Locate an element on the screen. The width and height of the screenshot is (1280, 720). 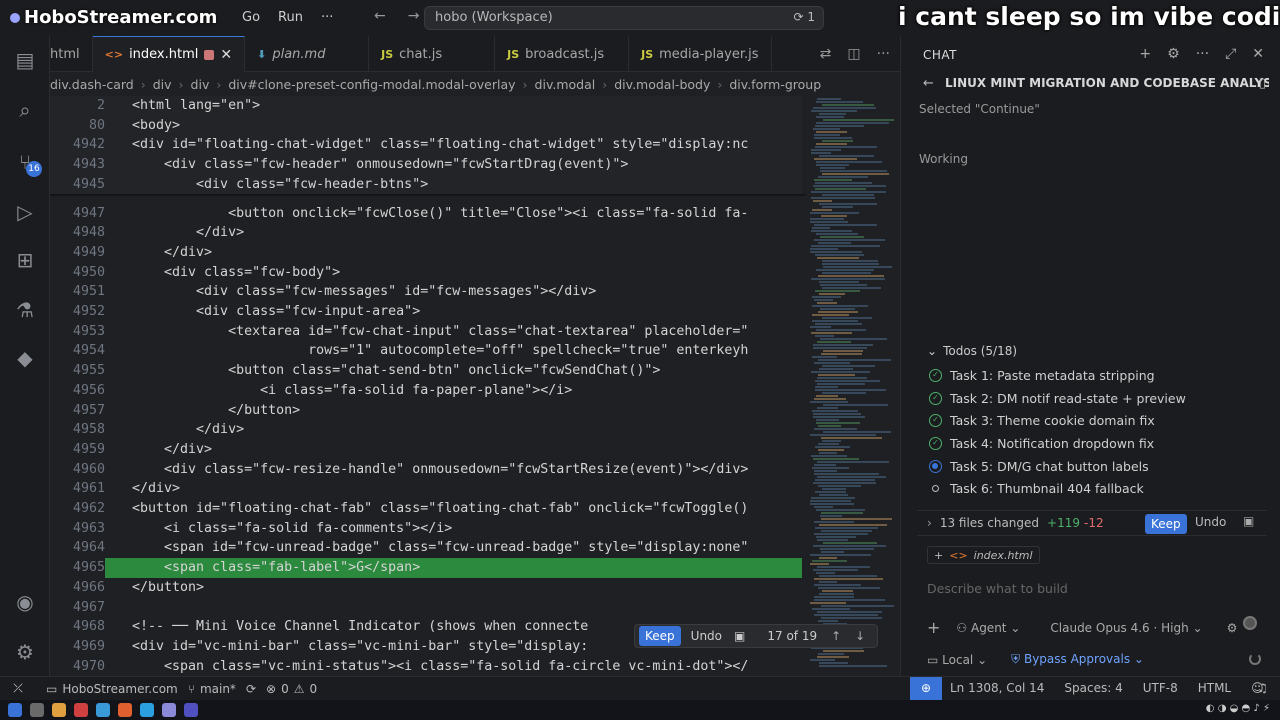
code-line: 4961 </div> is located at coordinates (426, 489).